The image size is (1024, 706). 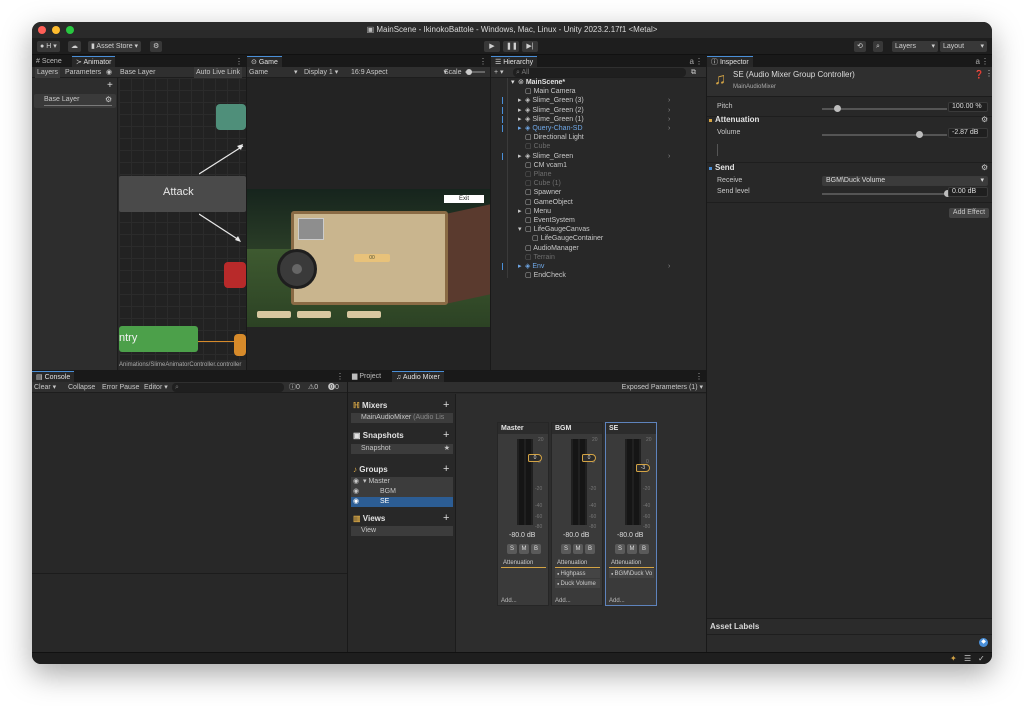 What do you see at coordinates (564, 238) in the screenshot?
I see `hierarchy-item: ▢ LifeGaugeContainer` at bounding box center [564, 238].